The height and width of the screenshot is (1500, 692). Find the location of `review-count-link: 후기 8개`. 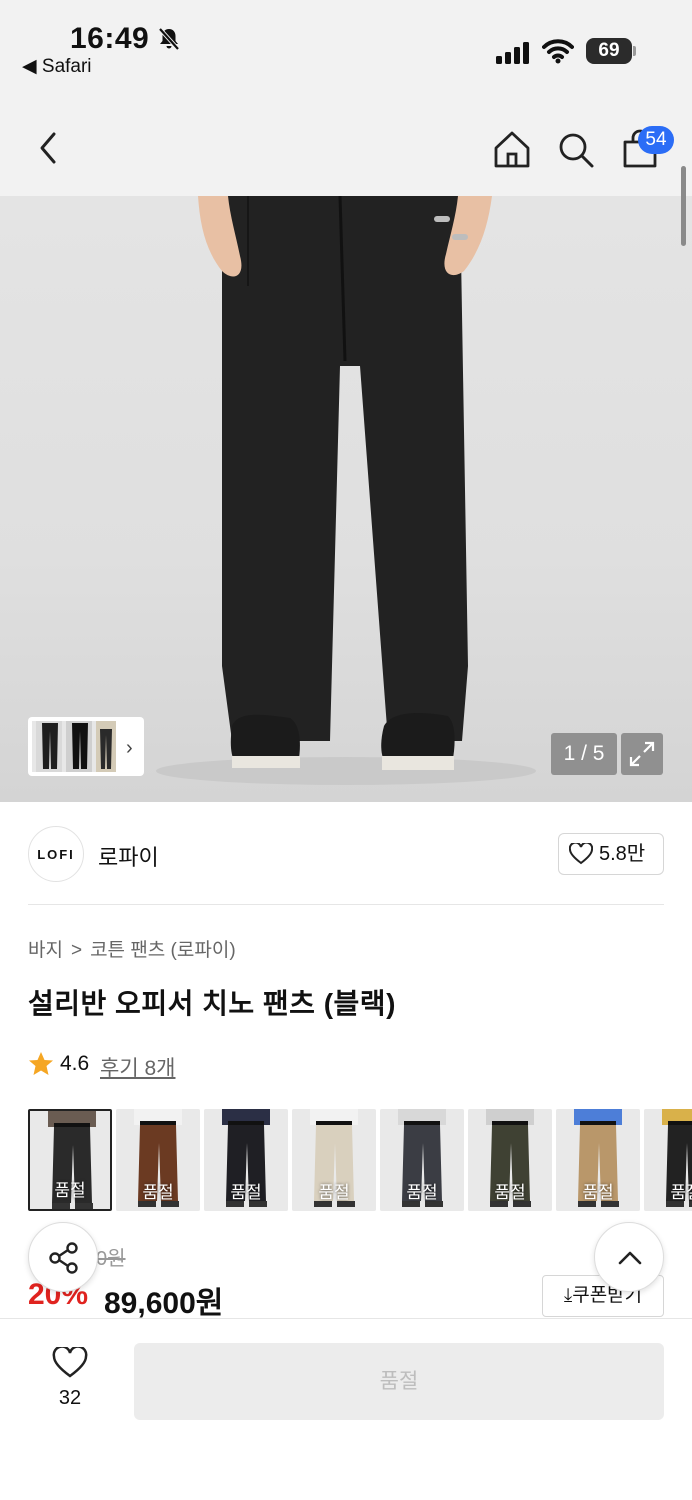

review-count-link: 후기 8개 is located at coordinates (137, 1067).